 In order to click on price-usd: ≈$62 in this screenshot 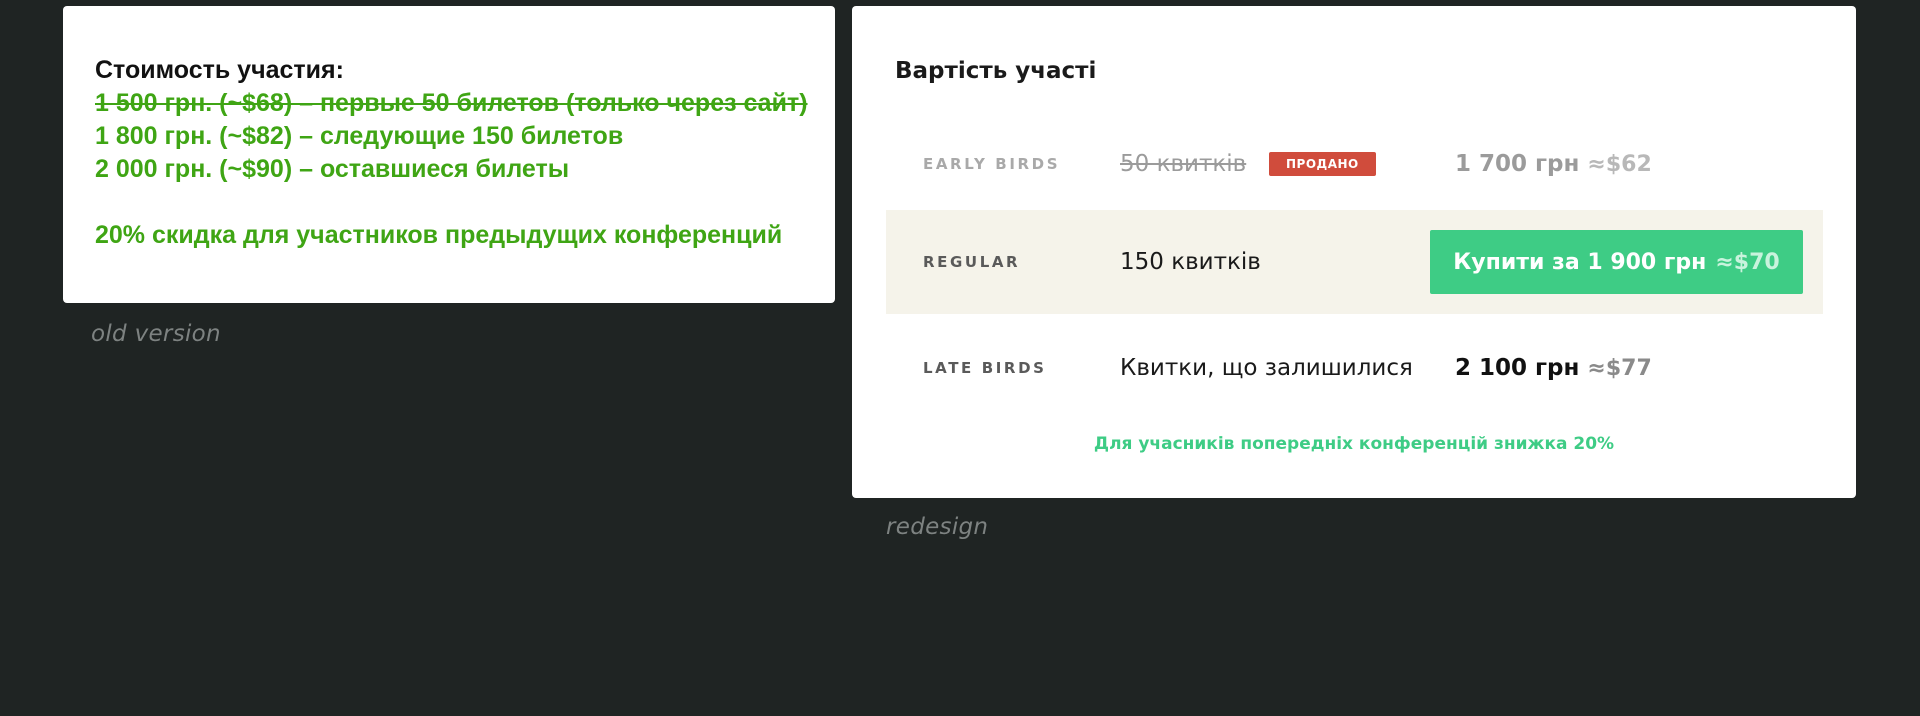, I will do `click(1619, 164)`.